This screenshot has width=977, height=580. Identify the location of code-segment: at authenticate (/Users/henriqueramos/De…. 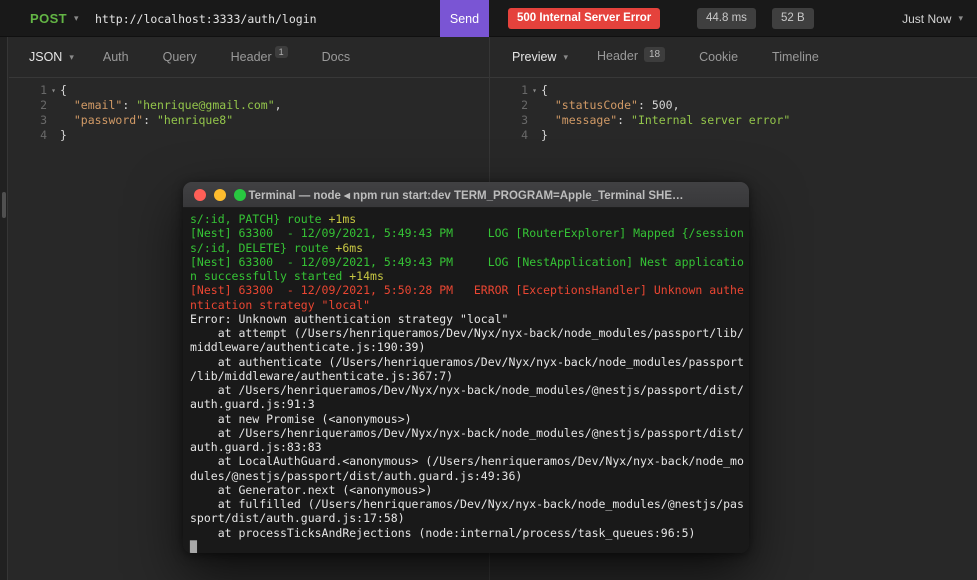
(467, 361).